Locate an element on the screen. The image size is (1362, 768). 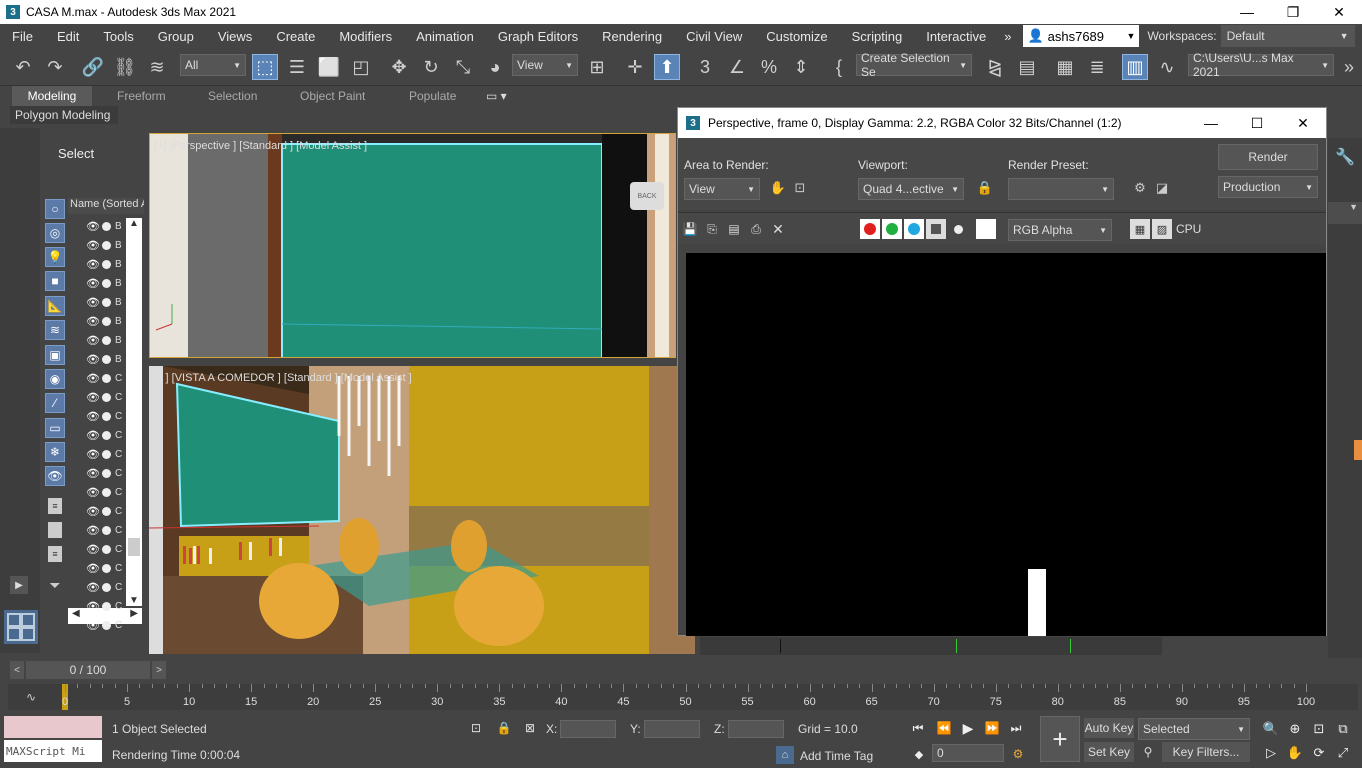
filter-icon: ⏷ is located at coordinates (55, 585).